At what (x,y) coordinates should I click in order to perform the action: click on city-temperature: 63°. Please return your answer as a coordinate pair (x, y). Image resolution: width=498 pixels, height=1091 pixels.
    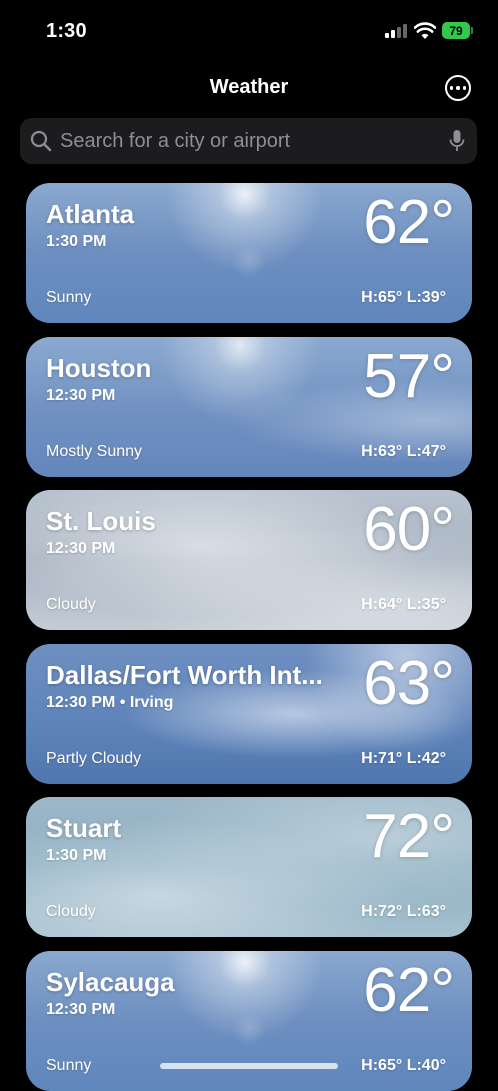
    Looking at the image, I should click on (409, 683).